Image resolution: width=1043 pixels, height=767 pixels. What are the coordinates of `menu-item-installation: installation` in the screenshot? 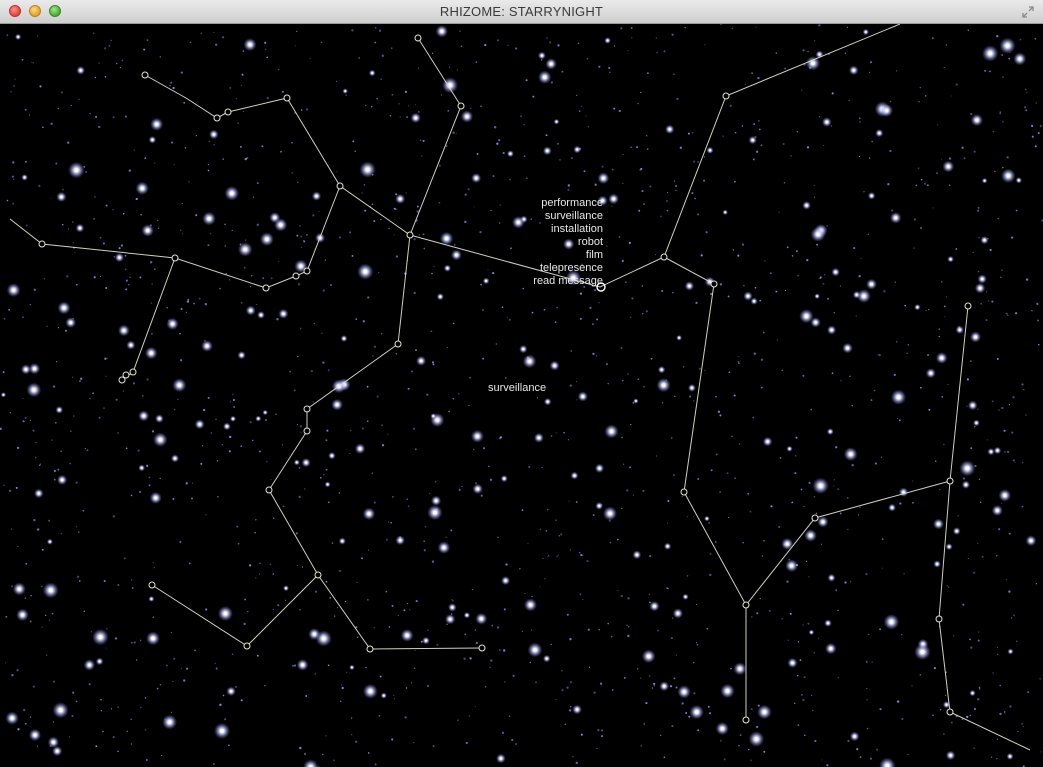 It's located at (577, 229).